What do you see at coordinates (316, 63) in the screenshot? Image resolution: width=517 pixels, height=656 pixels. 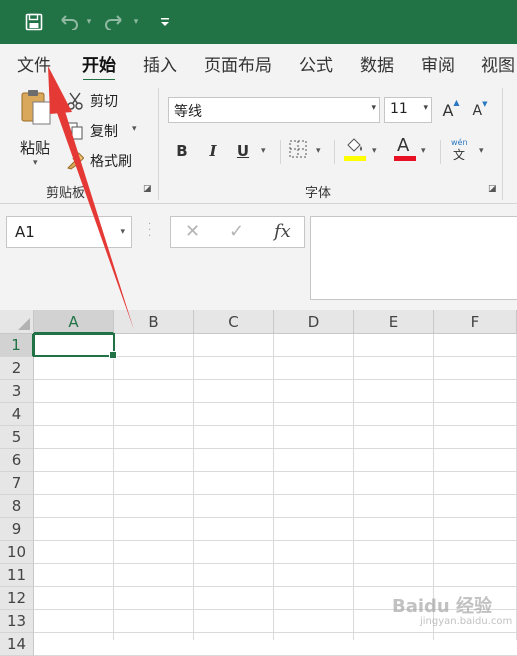 I see `tab-formulas: 公式` at bounding box center [316, 63].